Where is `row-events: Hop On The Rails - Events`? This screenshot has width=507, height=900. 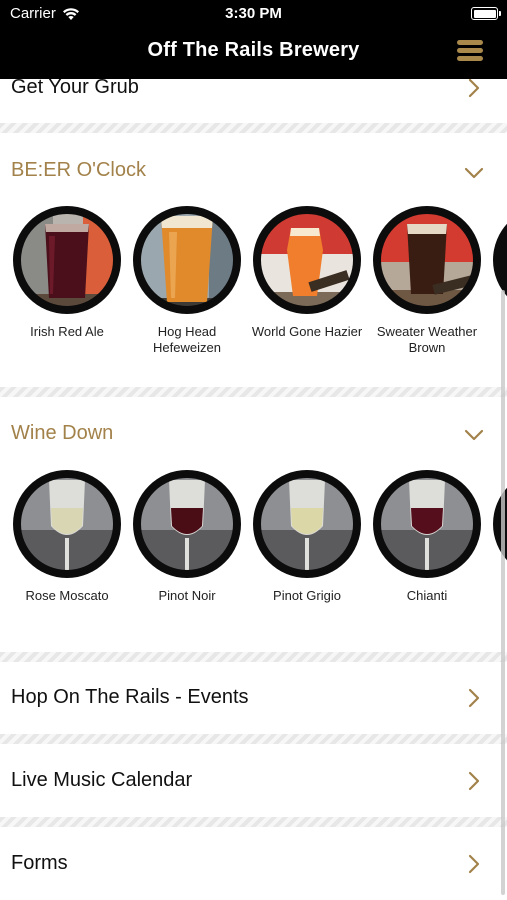
row-events: Hop On The Rails - Events is located at coordinates (249, 698).